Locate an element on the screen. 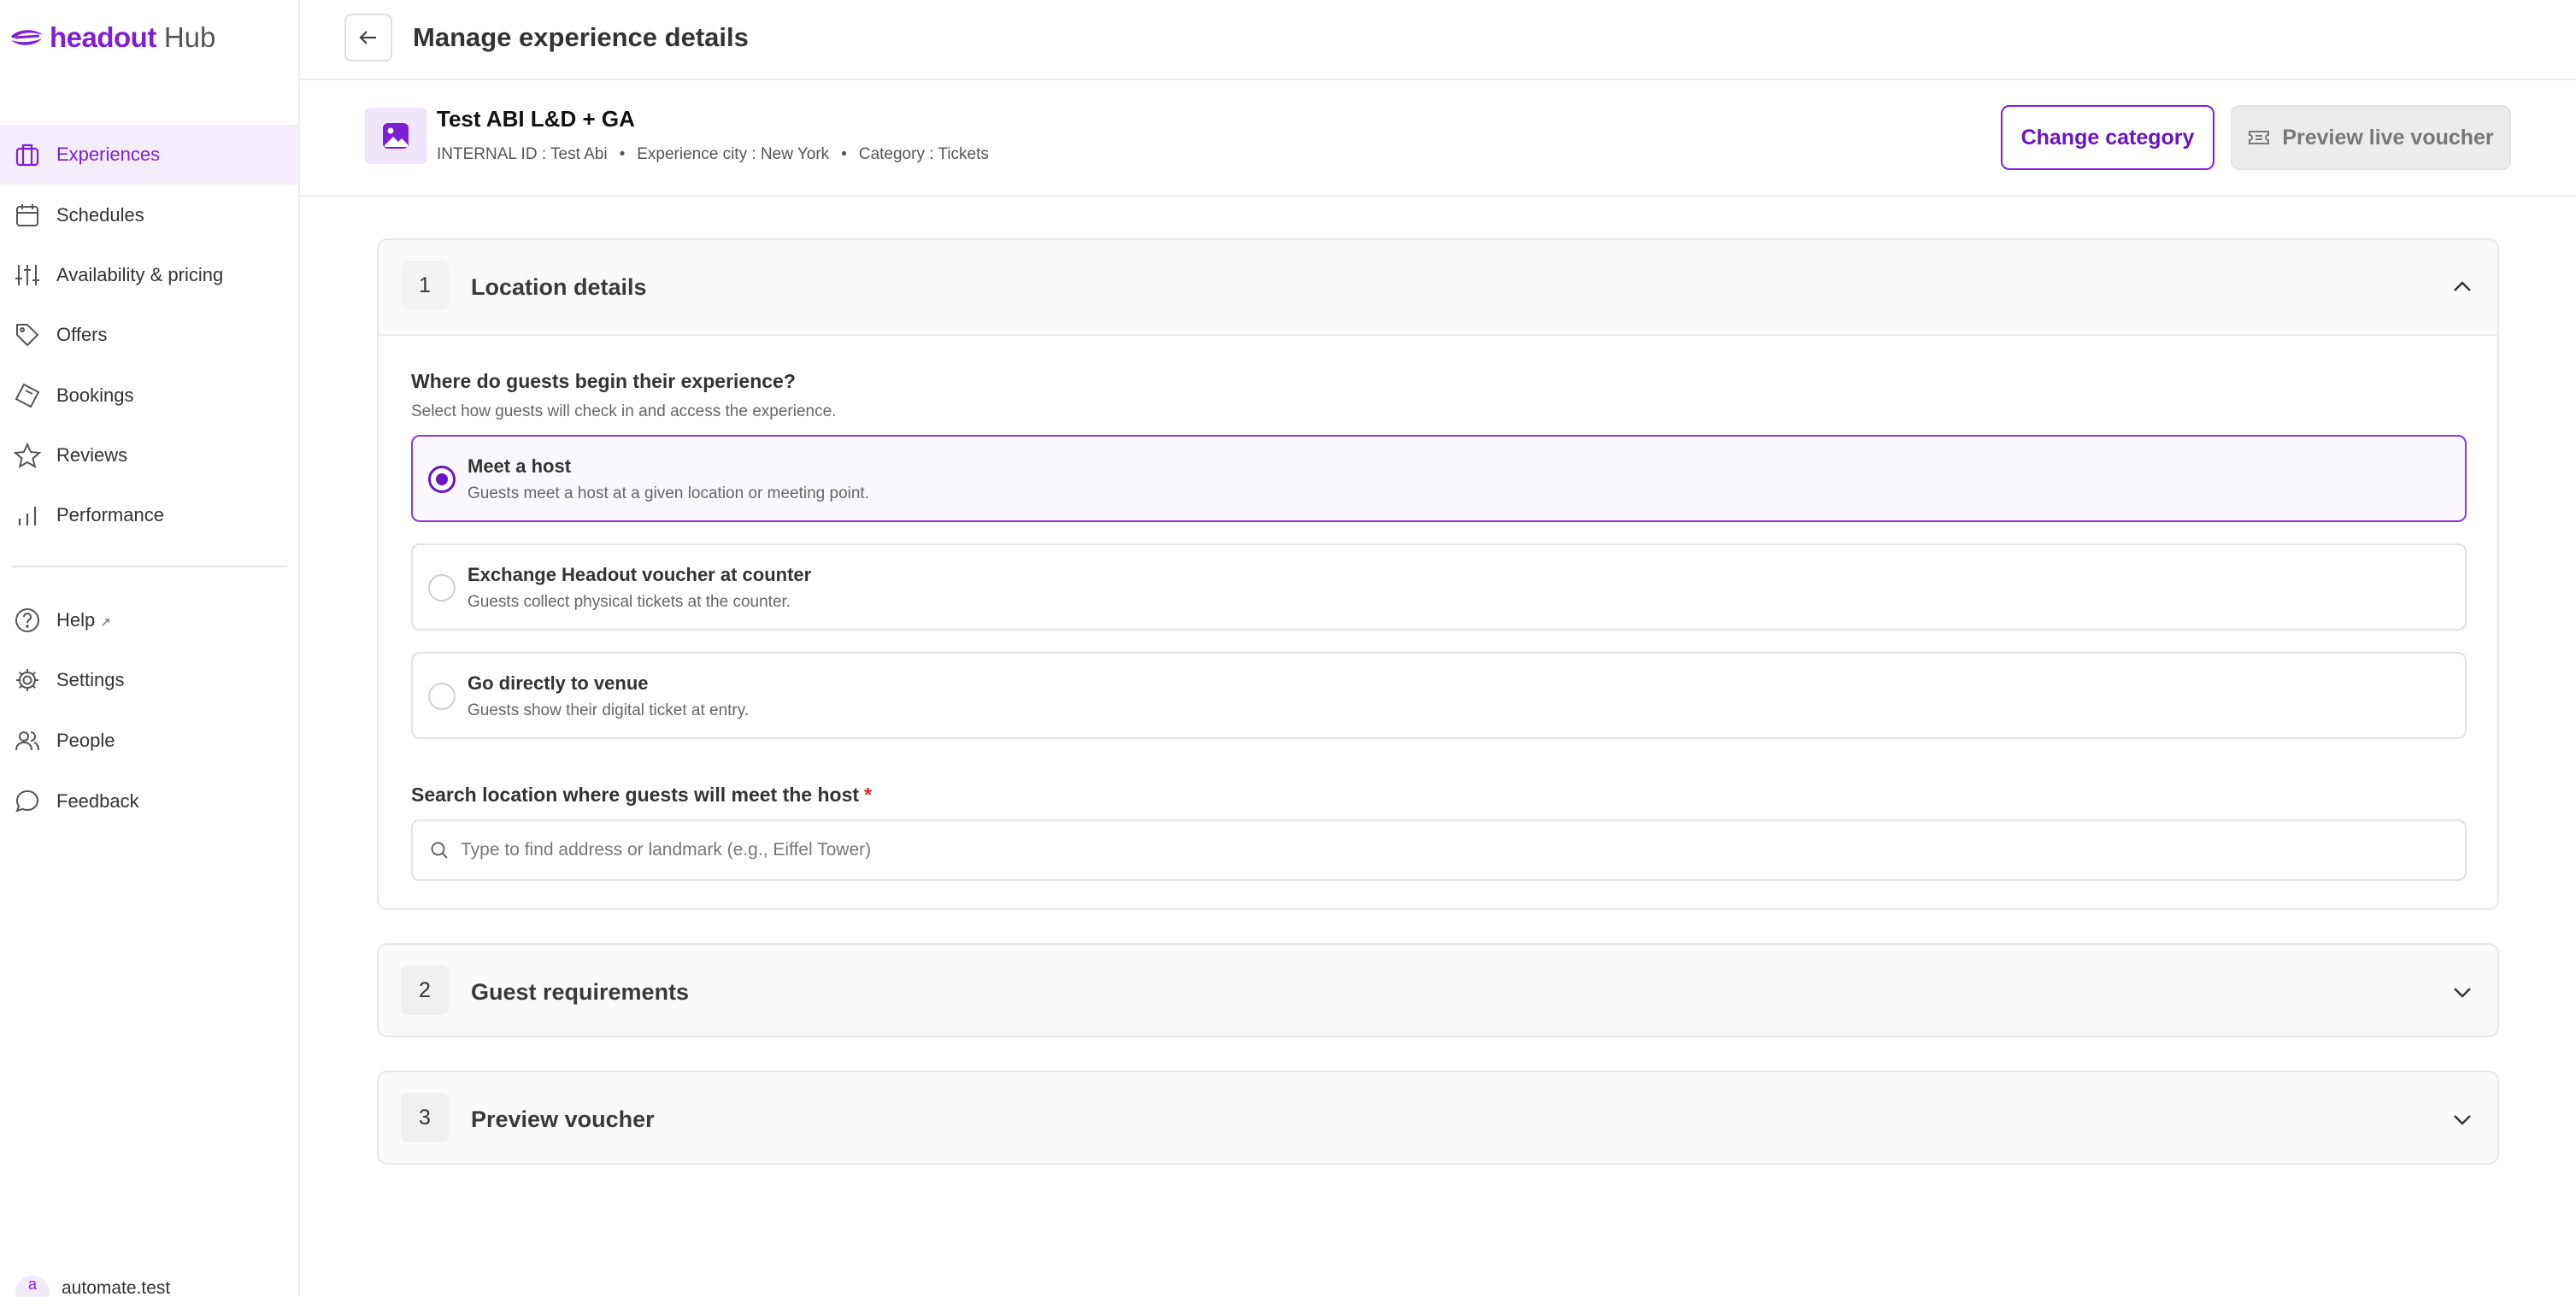 This screenshot has height=1297, width=2576. section-number: 1 is located at coordinates (425, 285).